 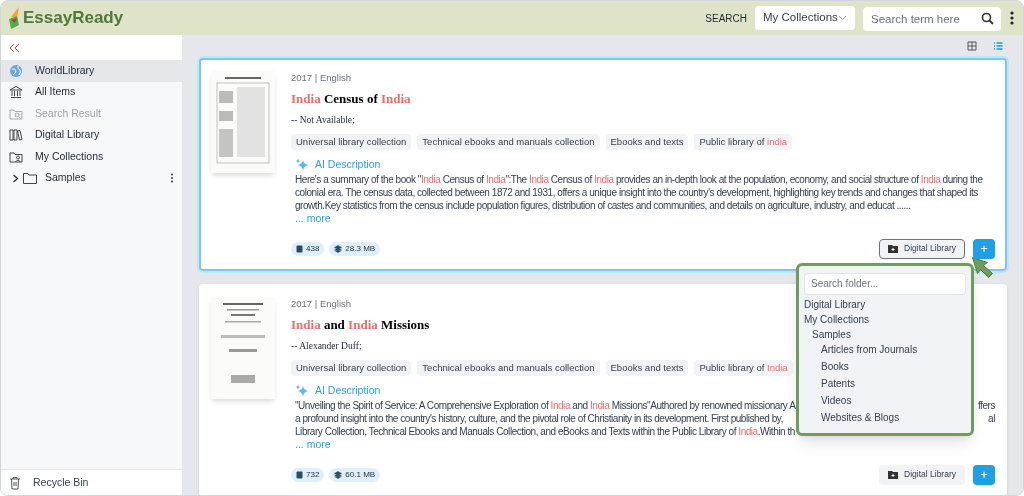 I want to click on folder-item: My Collections, so click(x=837, y=319).